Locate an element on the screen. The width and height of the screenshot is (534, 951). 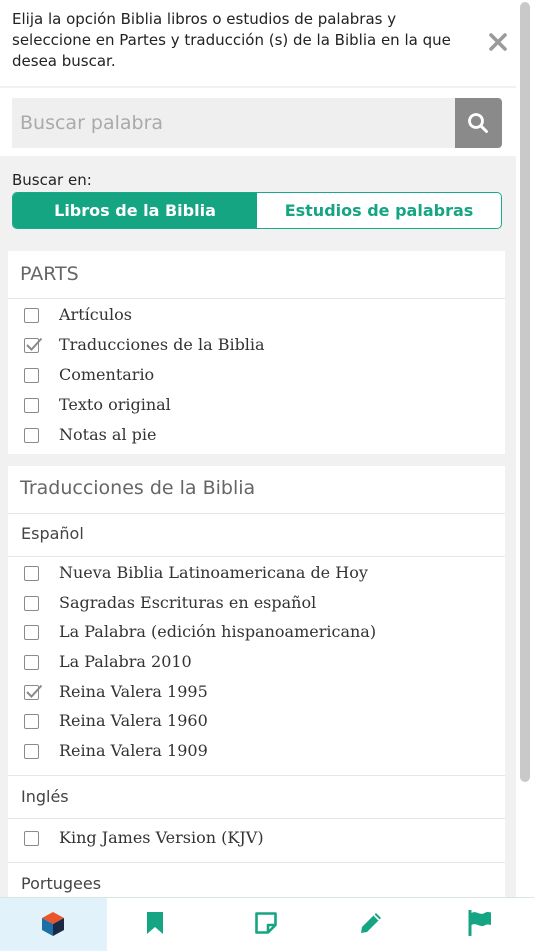
parts-title: PARTS is located at coordinates (49, 274).